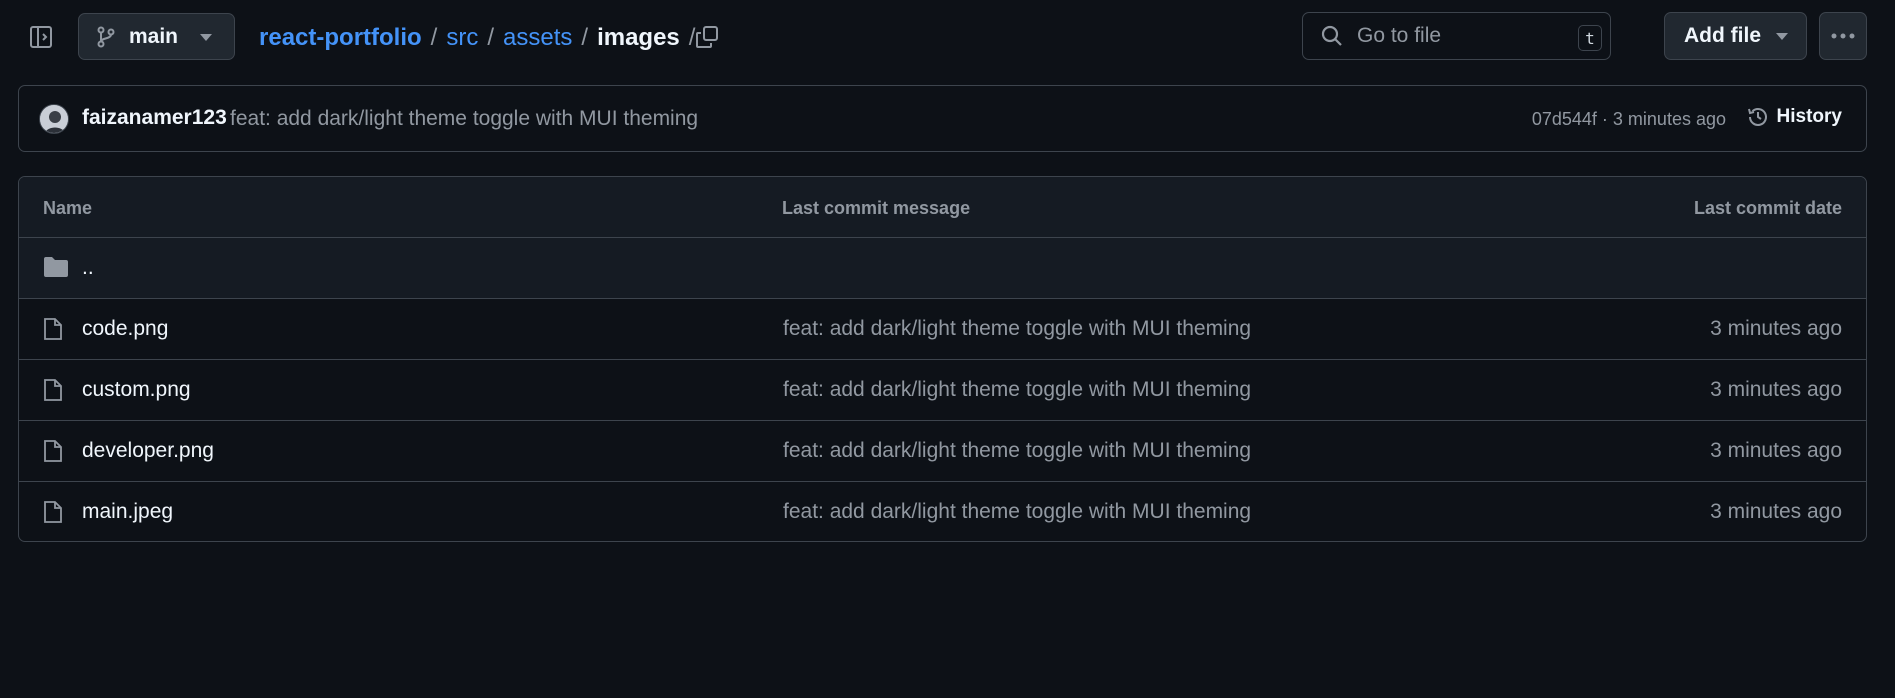  I want to click on file-name-link: main.jpeg, so click(127, 512).